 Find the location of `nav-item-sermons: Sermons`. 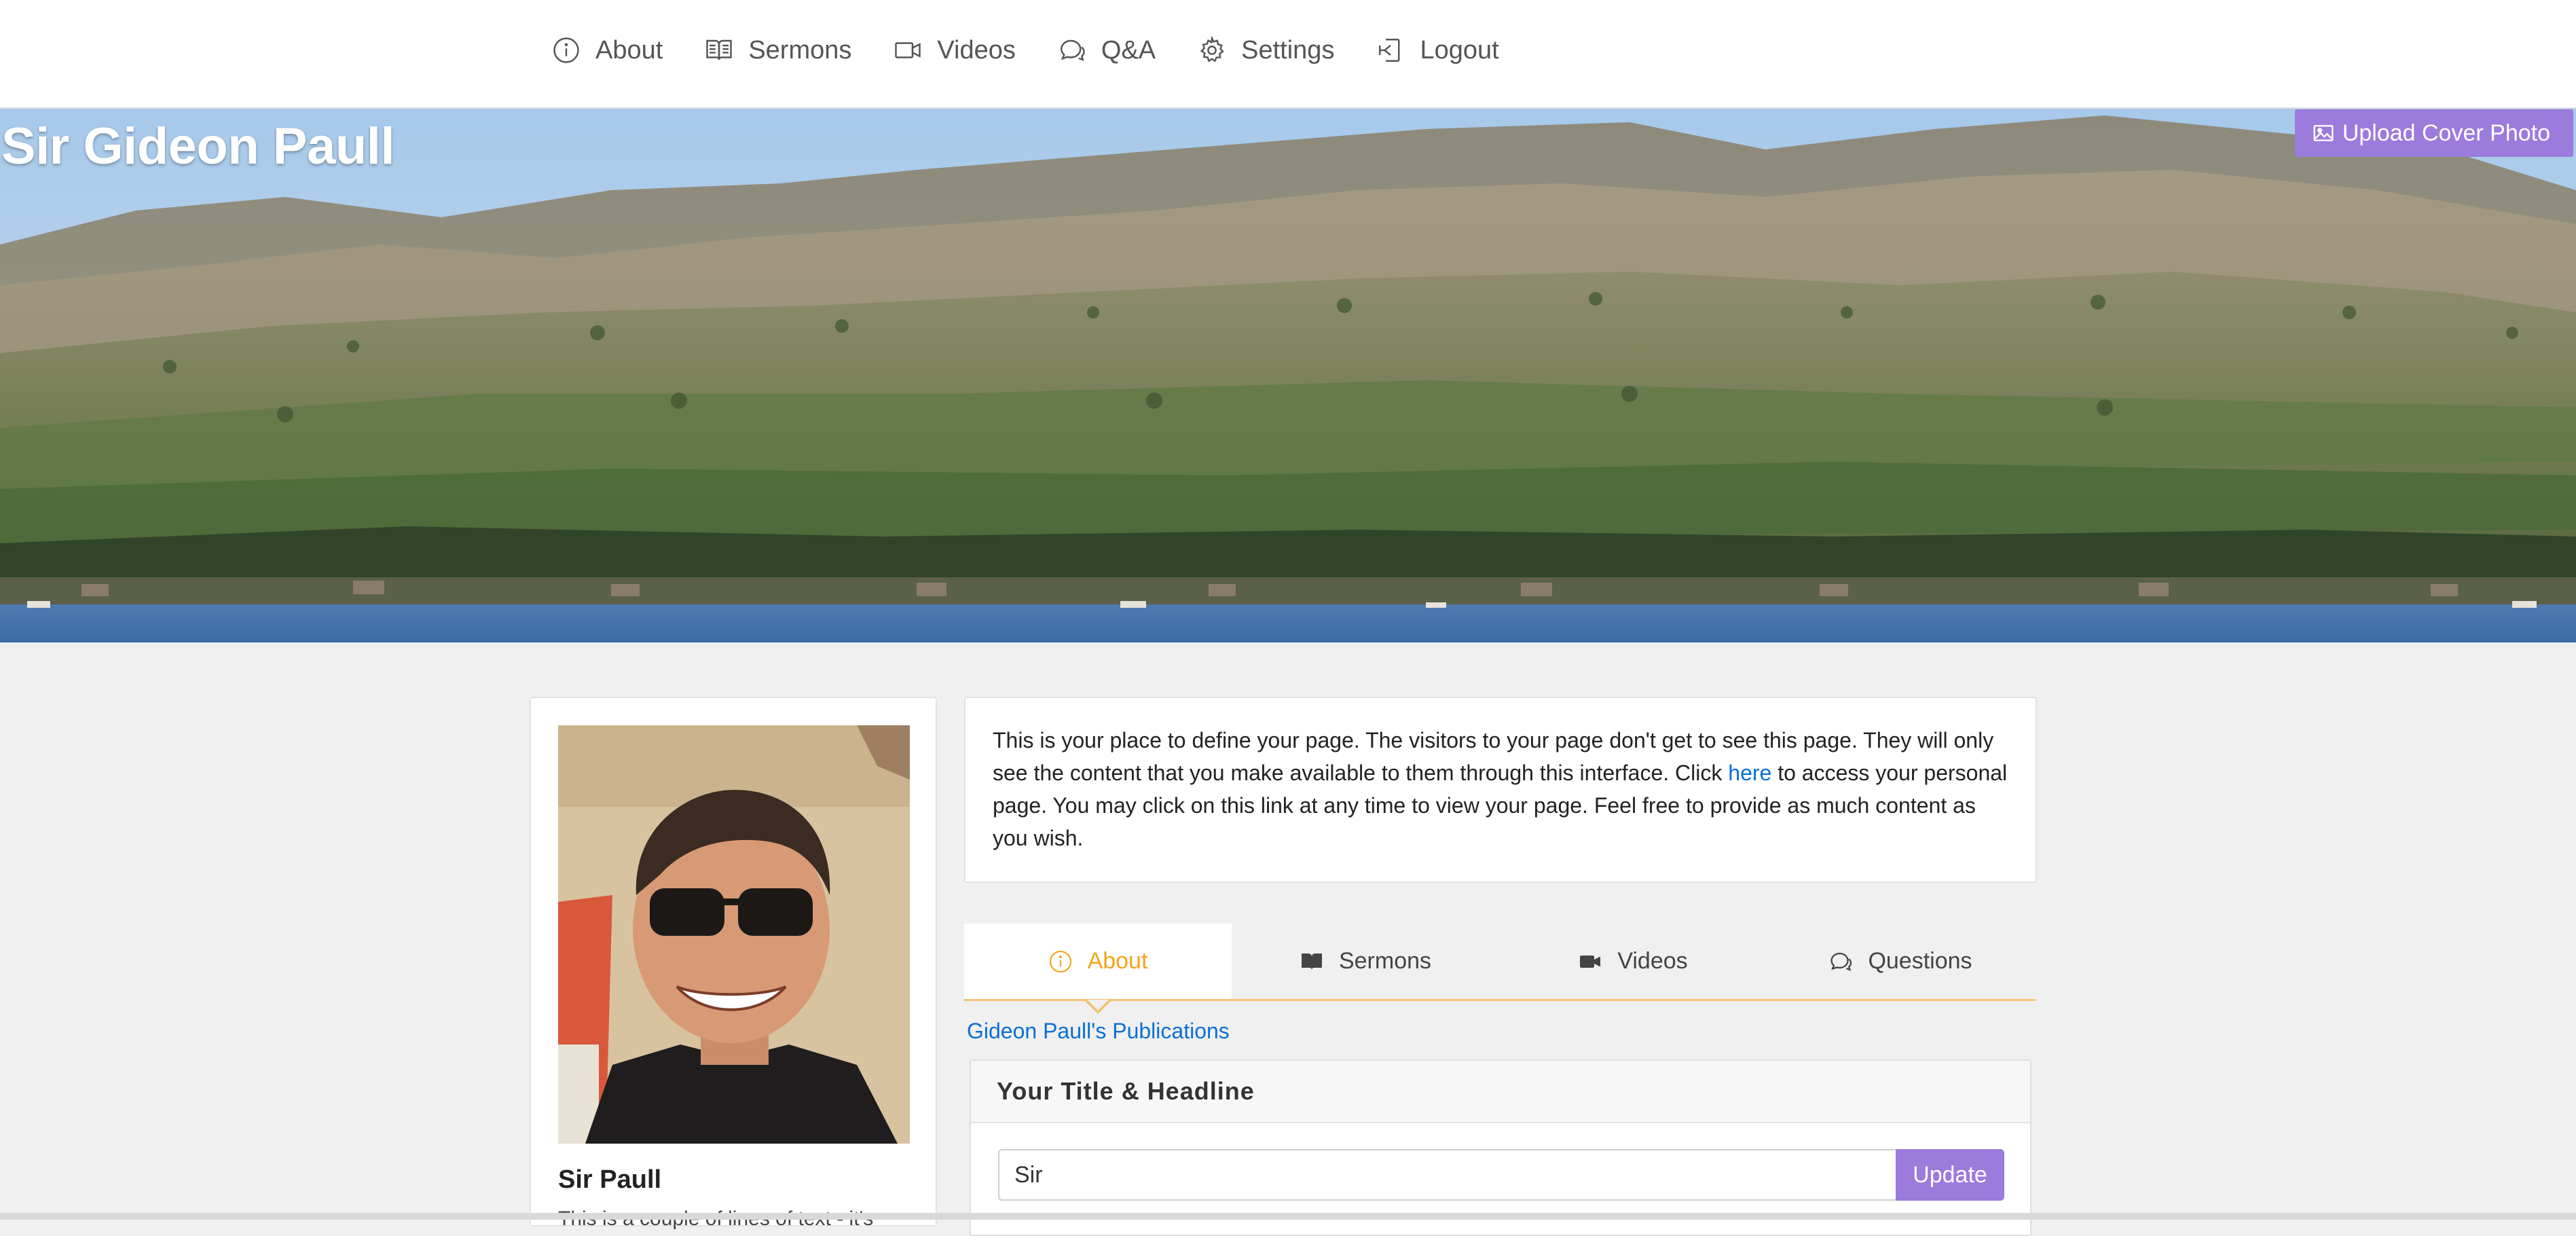

nav-item-sermons: Sermons is located at coordinates (778, 50).